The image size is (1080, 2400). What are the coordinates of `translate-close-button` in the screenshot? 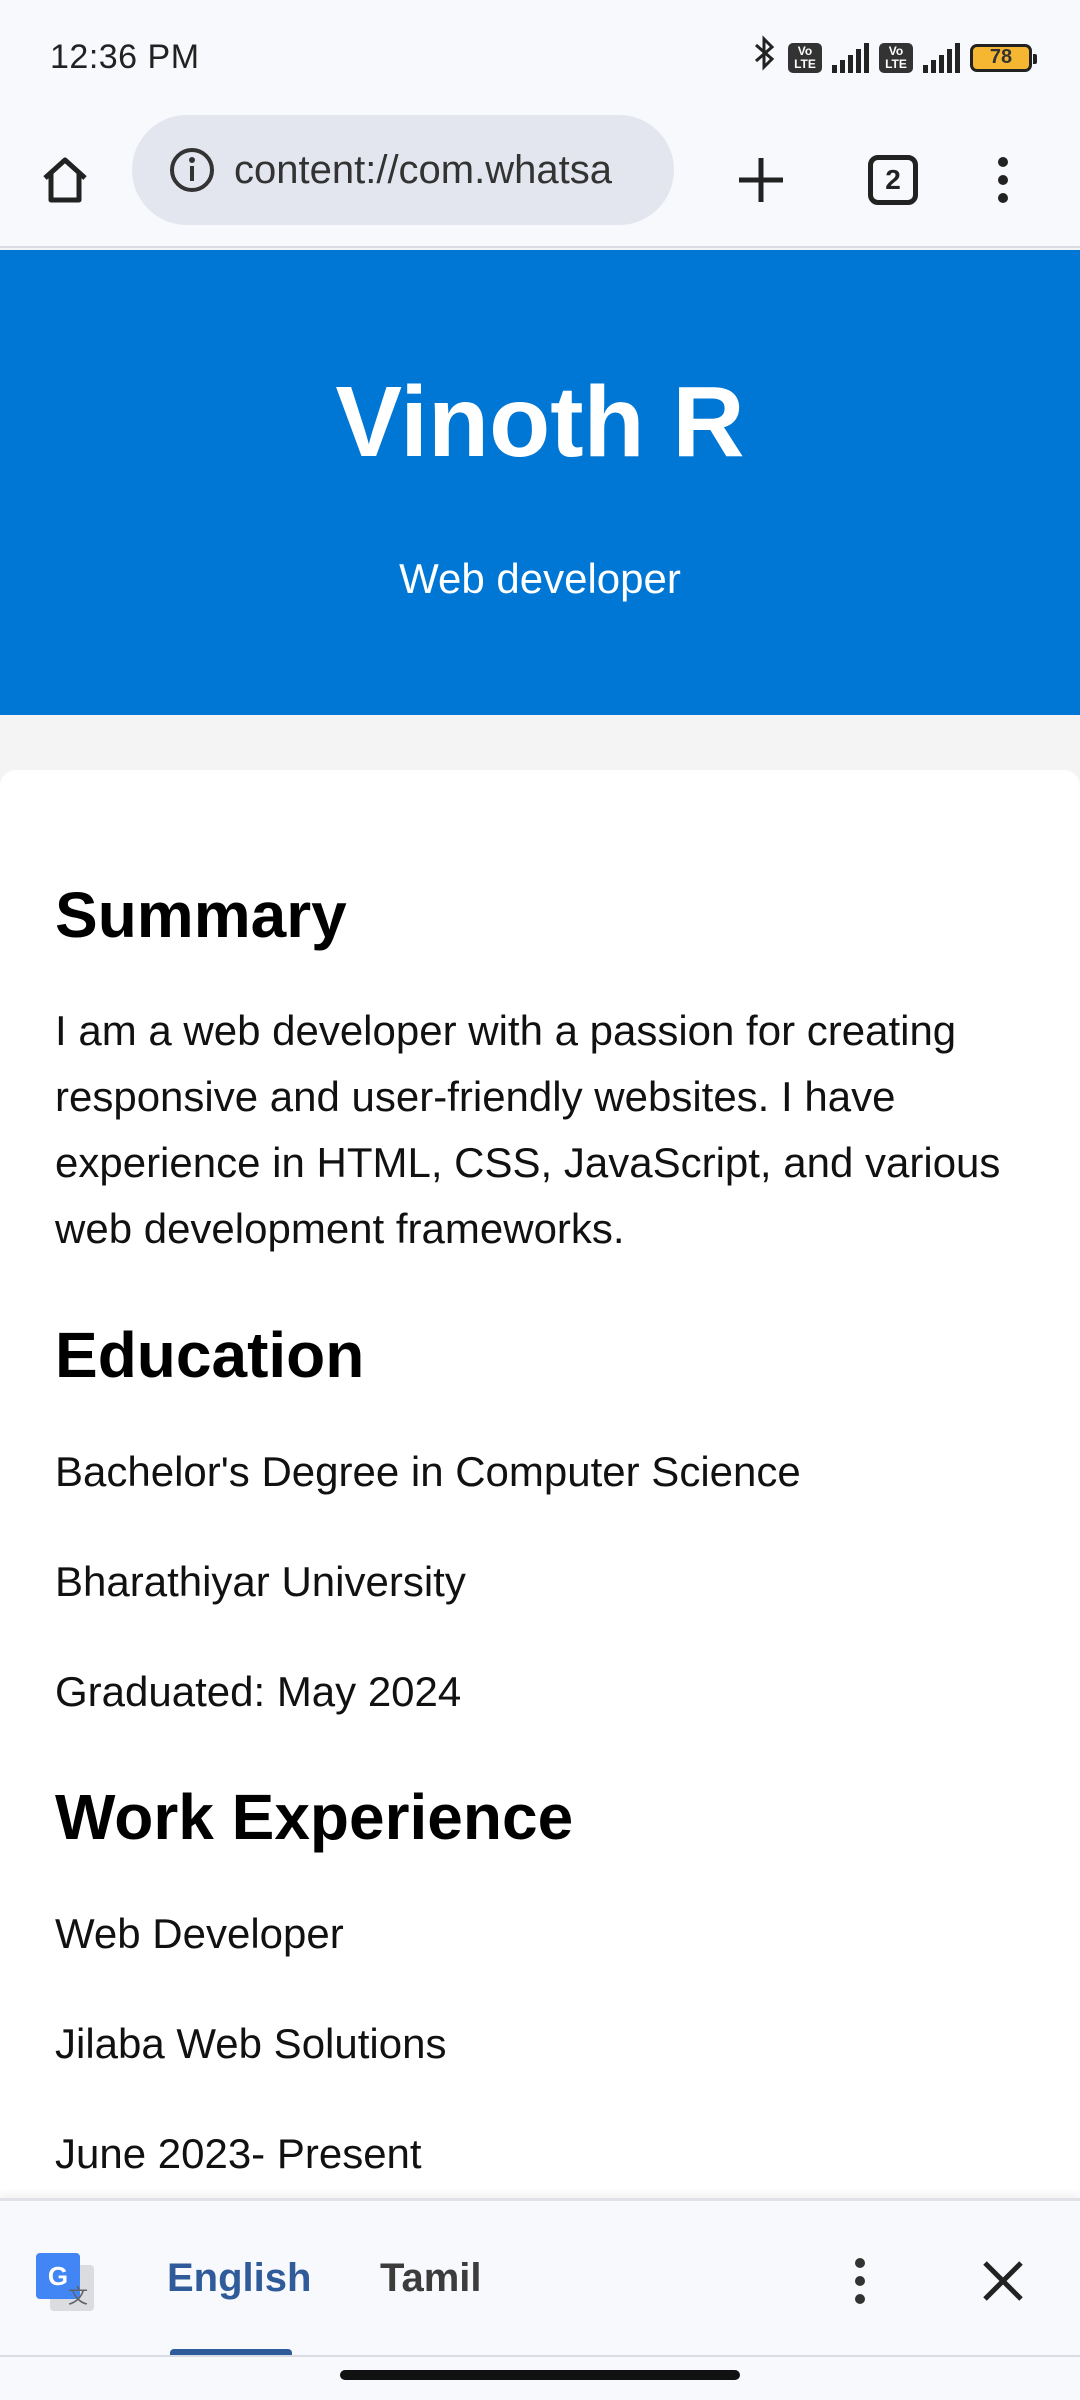 It's located at (1003, 2281).